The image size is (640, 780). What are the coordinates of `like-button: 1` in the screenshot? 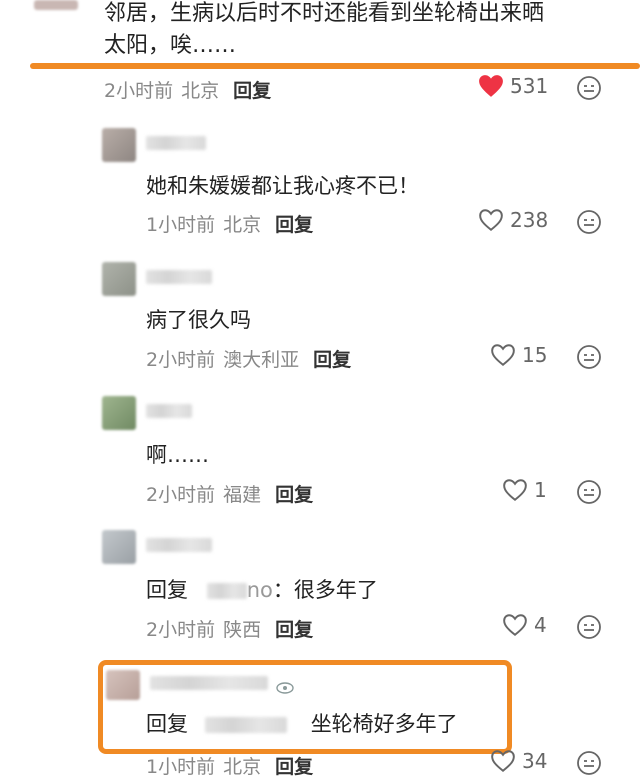 It's located at (524, 490).